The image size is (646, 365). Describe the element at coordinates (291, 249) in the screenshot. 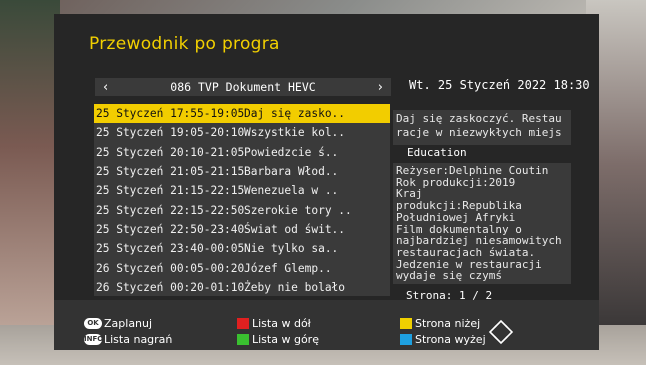

I see `program-title: Nie tylko sa..` at that location.